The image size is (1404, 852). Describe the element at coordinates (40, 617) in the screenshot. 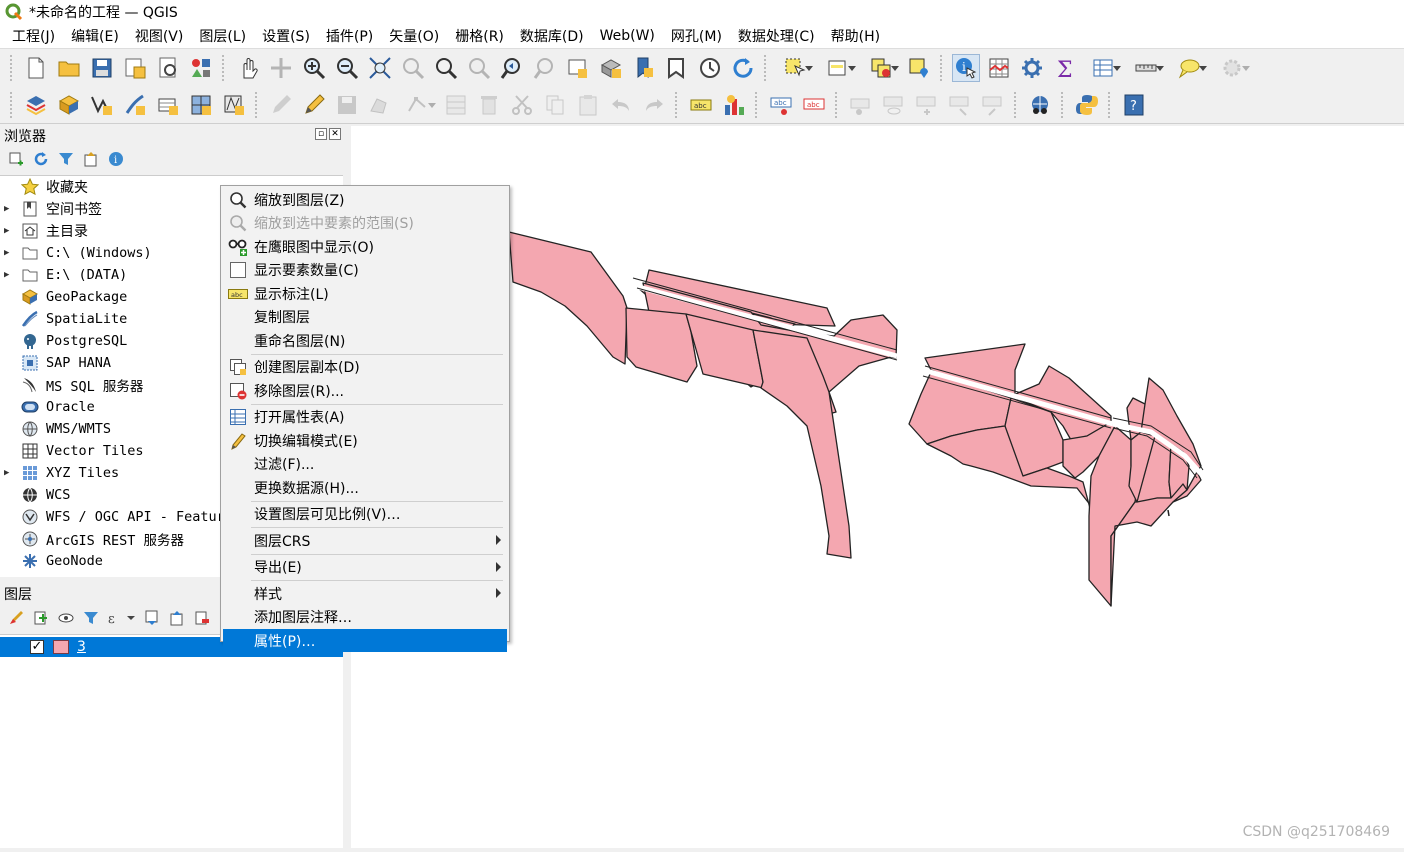

I see `add-group-icon` at that location.